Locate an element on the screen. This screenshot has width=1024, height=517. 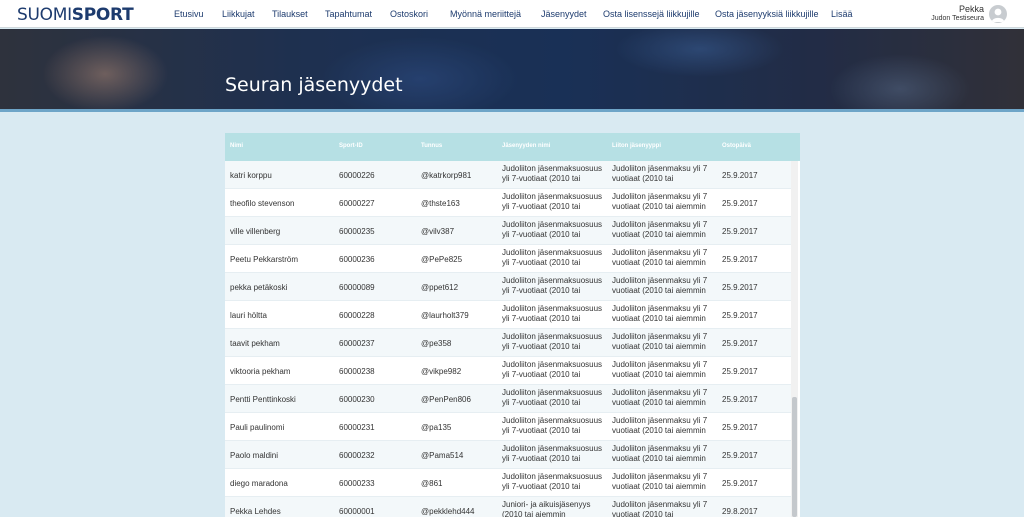
table-cell: 60000233 is located at coordinates (357, 483).